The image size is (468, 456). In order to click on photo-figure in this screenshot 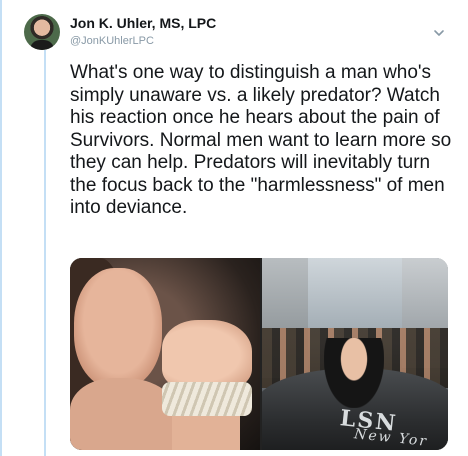, I will do `click(354, 373)`.